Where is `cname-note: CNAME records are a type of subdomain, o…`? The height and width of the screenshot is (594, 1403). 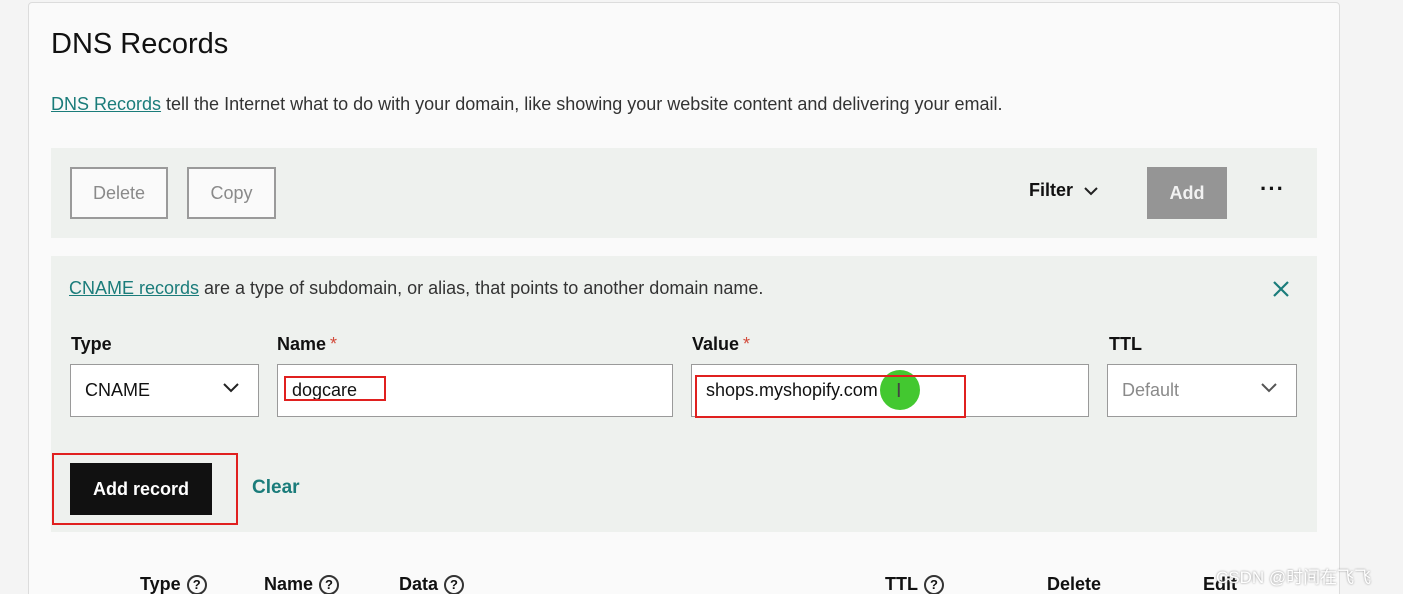 cname-note: CNAME records are a type of subdomain, o… is located at coordinates (416, 288).